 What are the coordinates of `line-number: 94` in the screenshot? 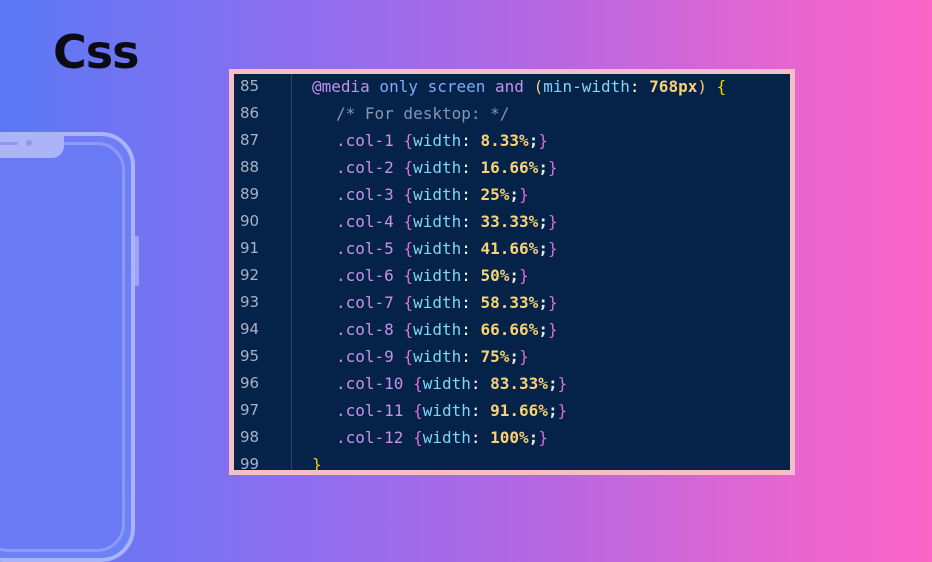 It's located at (250, 329).